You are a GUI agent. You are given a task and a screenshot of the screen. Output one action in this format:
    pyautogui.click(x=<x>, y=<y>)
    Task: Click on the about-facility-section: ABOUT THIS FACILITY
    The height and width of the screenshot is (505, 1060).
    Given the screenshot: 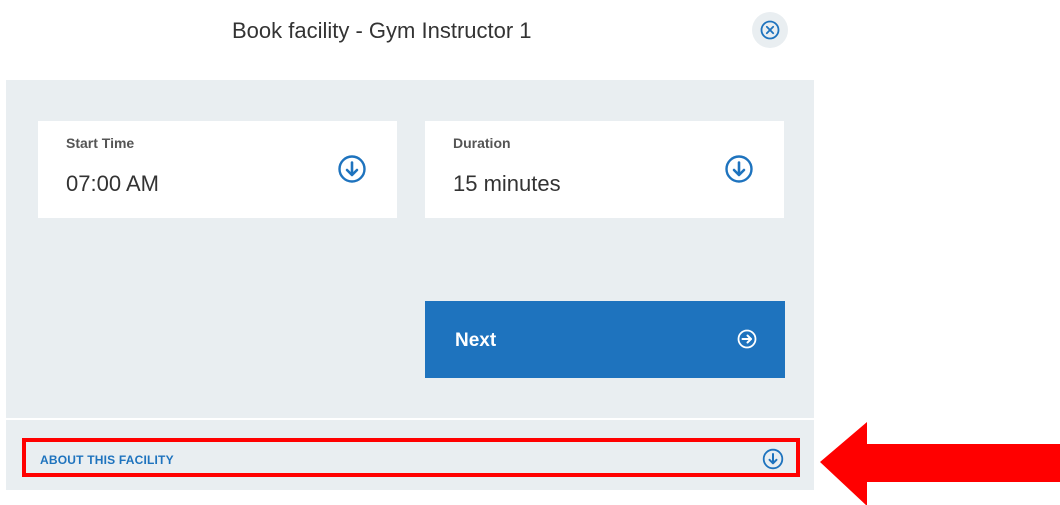 What is the action you would take?
    pyautogui.click(x=410, y=455)
    